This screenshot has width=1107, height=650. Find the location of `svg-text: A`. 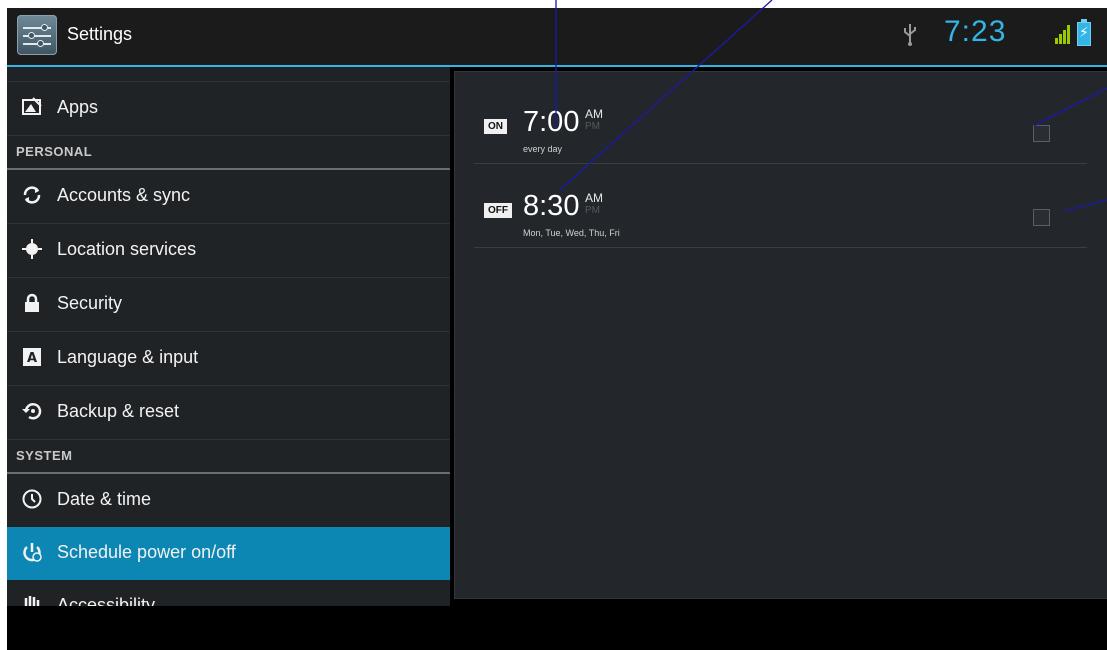

svg-text: A is located at coordinates (32, 358).